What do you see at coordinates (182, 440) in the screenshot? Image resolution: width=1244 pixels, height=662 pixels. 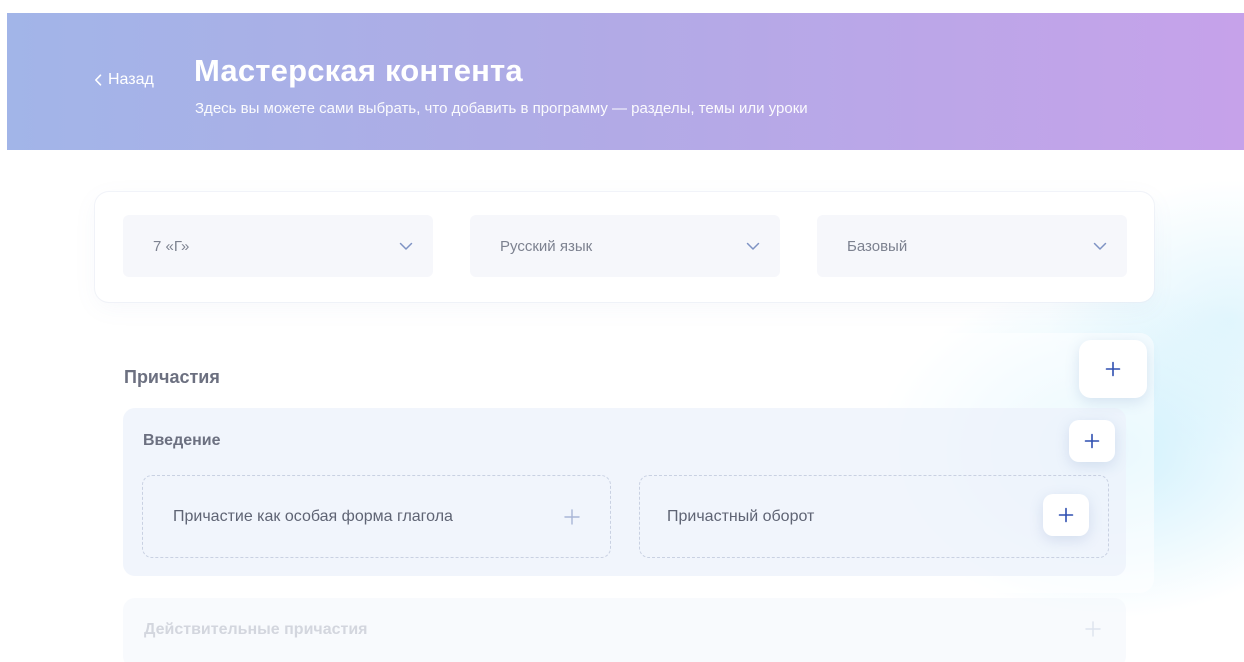 I see `topic-title: Введение` at bounding box center [182, 440].